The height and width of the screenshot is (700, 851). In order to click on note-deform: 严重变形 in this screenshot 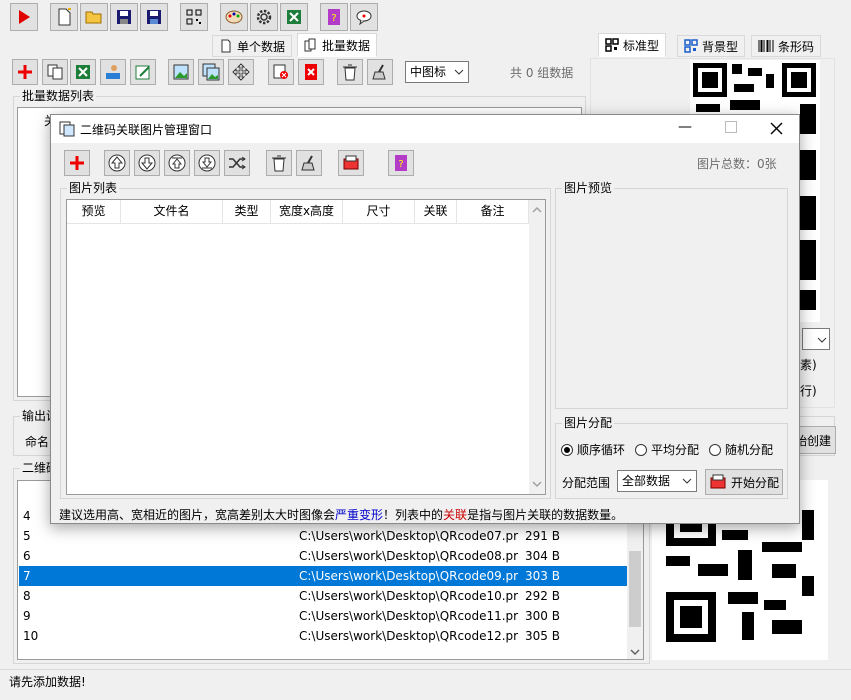, I will do `click(359, 515)`.